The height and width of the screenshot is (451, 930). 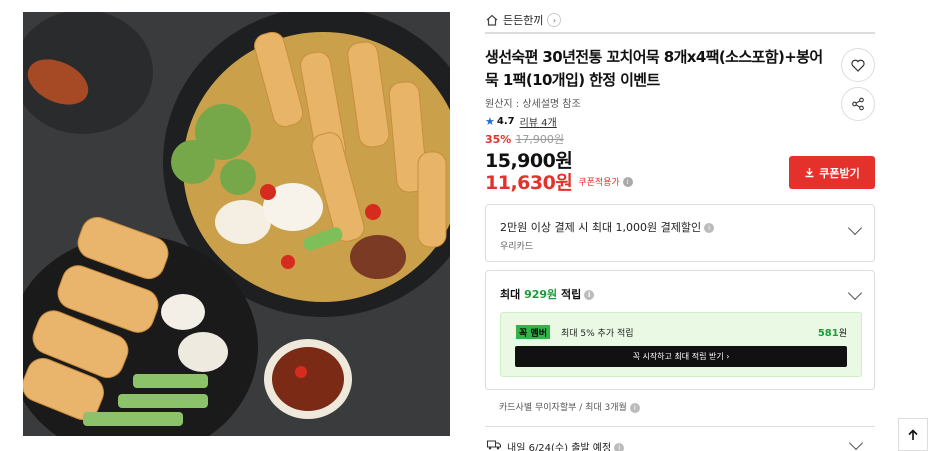 I want to click on heart-icon, so click(x=858, y=65).